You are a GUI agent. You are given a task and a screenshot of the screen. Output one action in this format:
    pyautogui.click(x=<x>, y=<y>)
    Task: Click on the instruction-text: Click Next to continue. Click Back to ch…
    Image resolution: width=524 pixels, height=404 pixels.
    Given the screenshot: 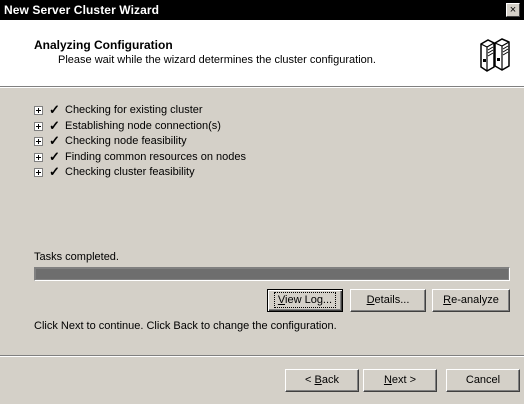 What is the action you would take?
    pyautogui.click(x=185, y=326)
    